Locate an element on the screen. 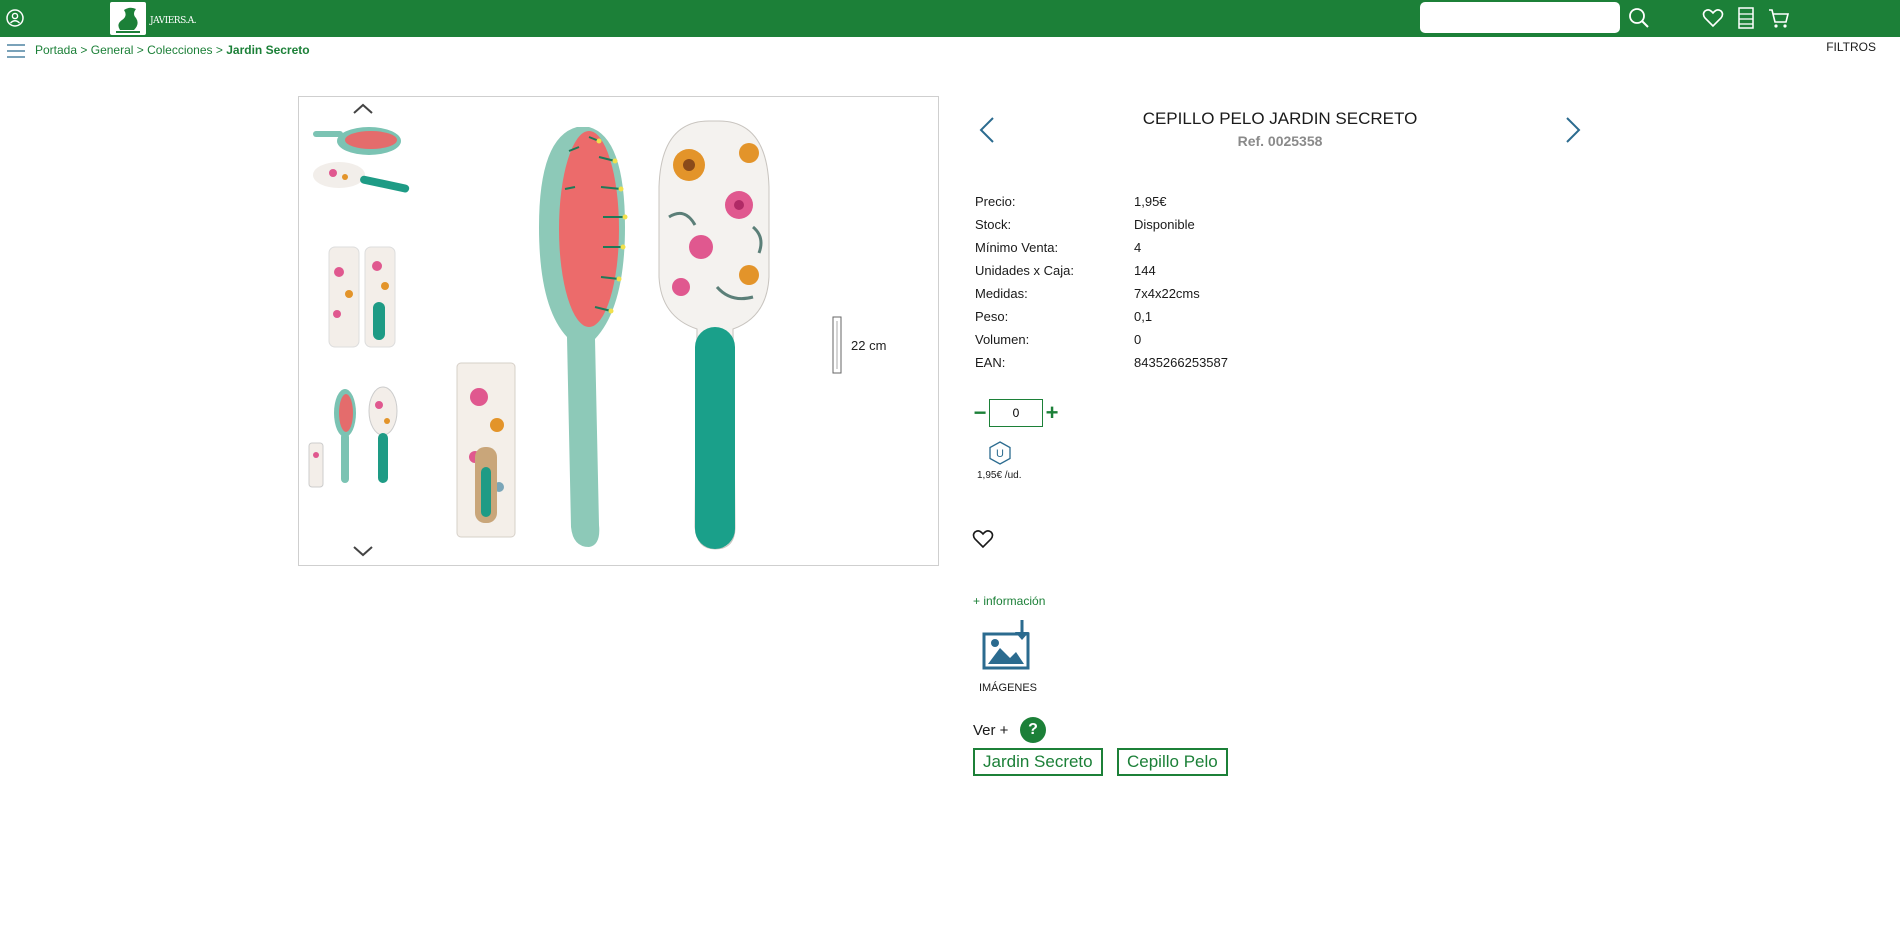  spec-row: Peso: 0,1 is located at coordinates (1101, 320).